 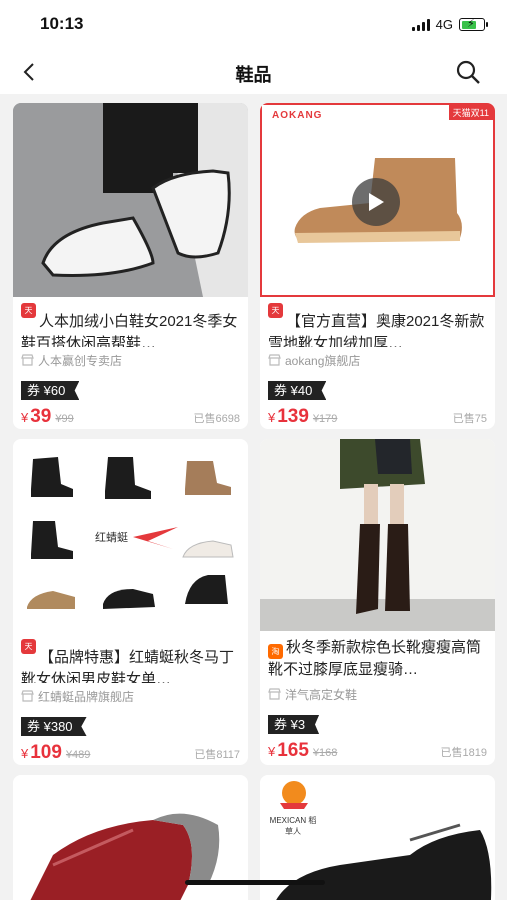 I want to click on price-row: ¥ 139 ¥179 已售75, so click(x=377, y=416).